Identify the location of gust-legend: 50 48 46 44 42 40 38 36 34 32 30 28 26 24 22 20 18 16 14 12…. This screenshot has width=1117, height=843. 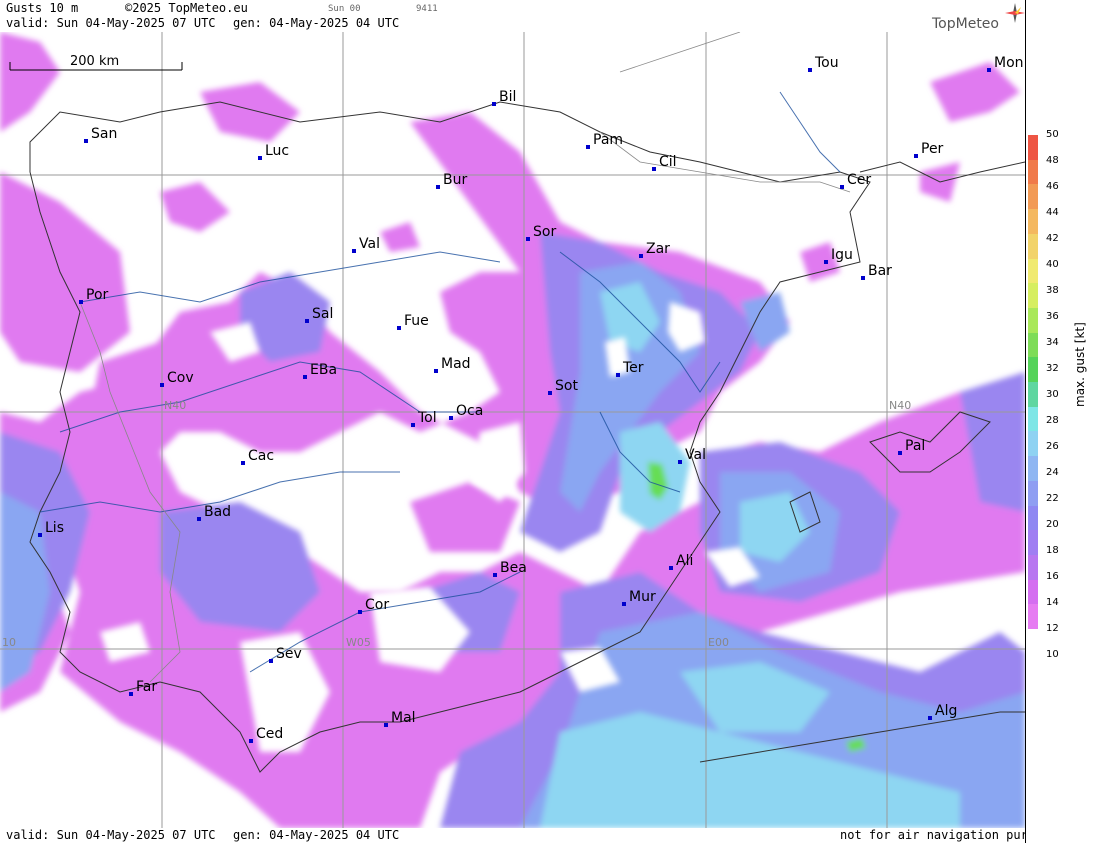
(1071, 421).